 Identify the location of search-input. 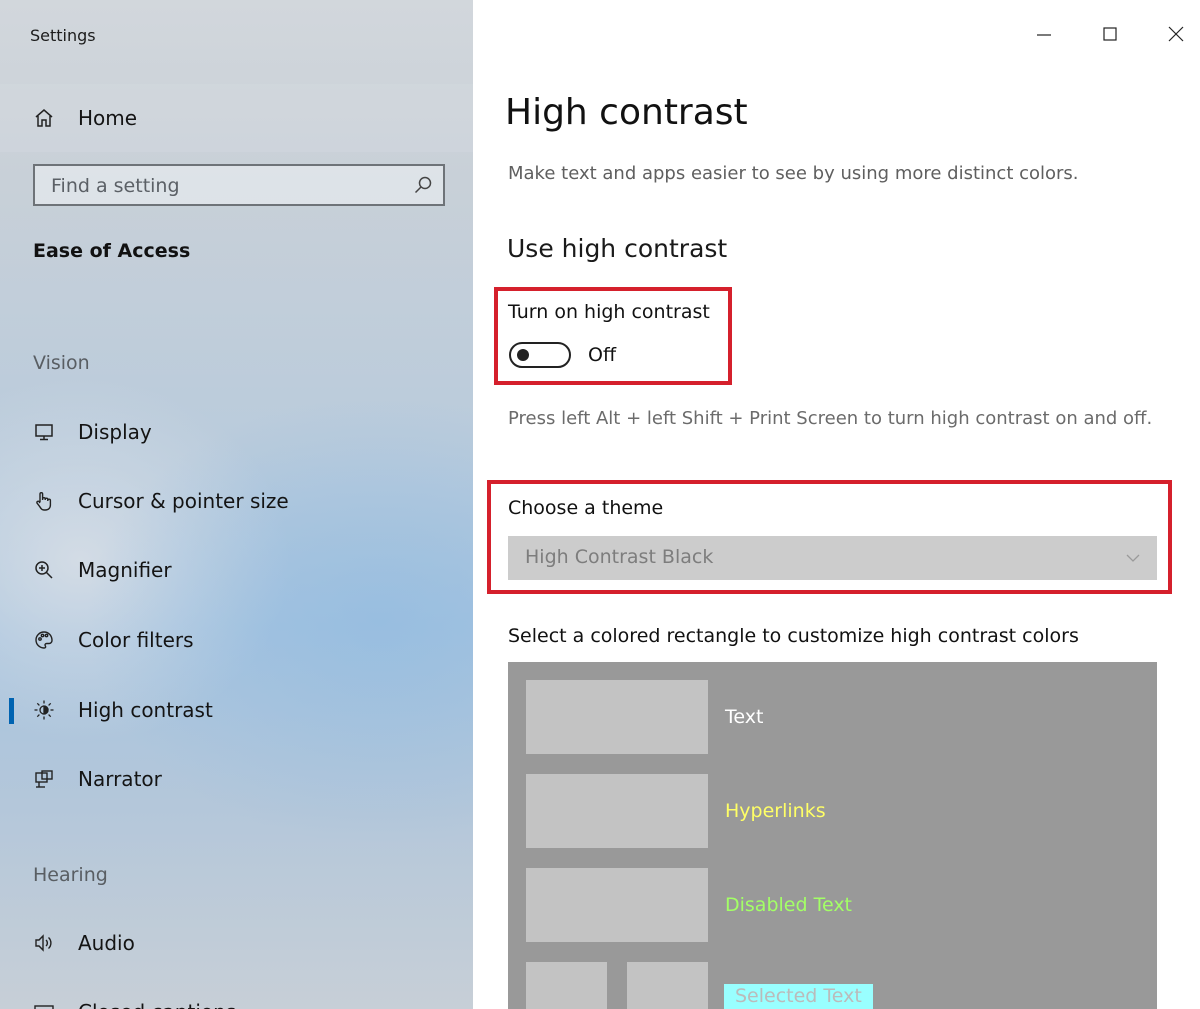
(231, 186).